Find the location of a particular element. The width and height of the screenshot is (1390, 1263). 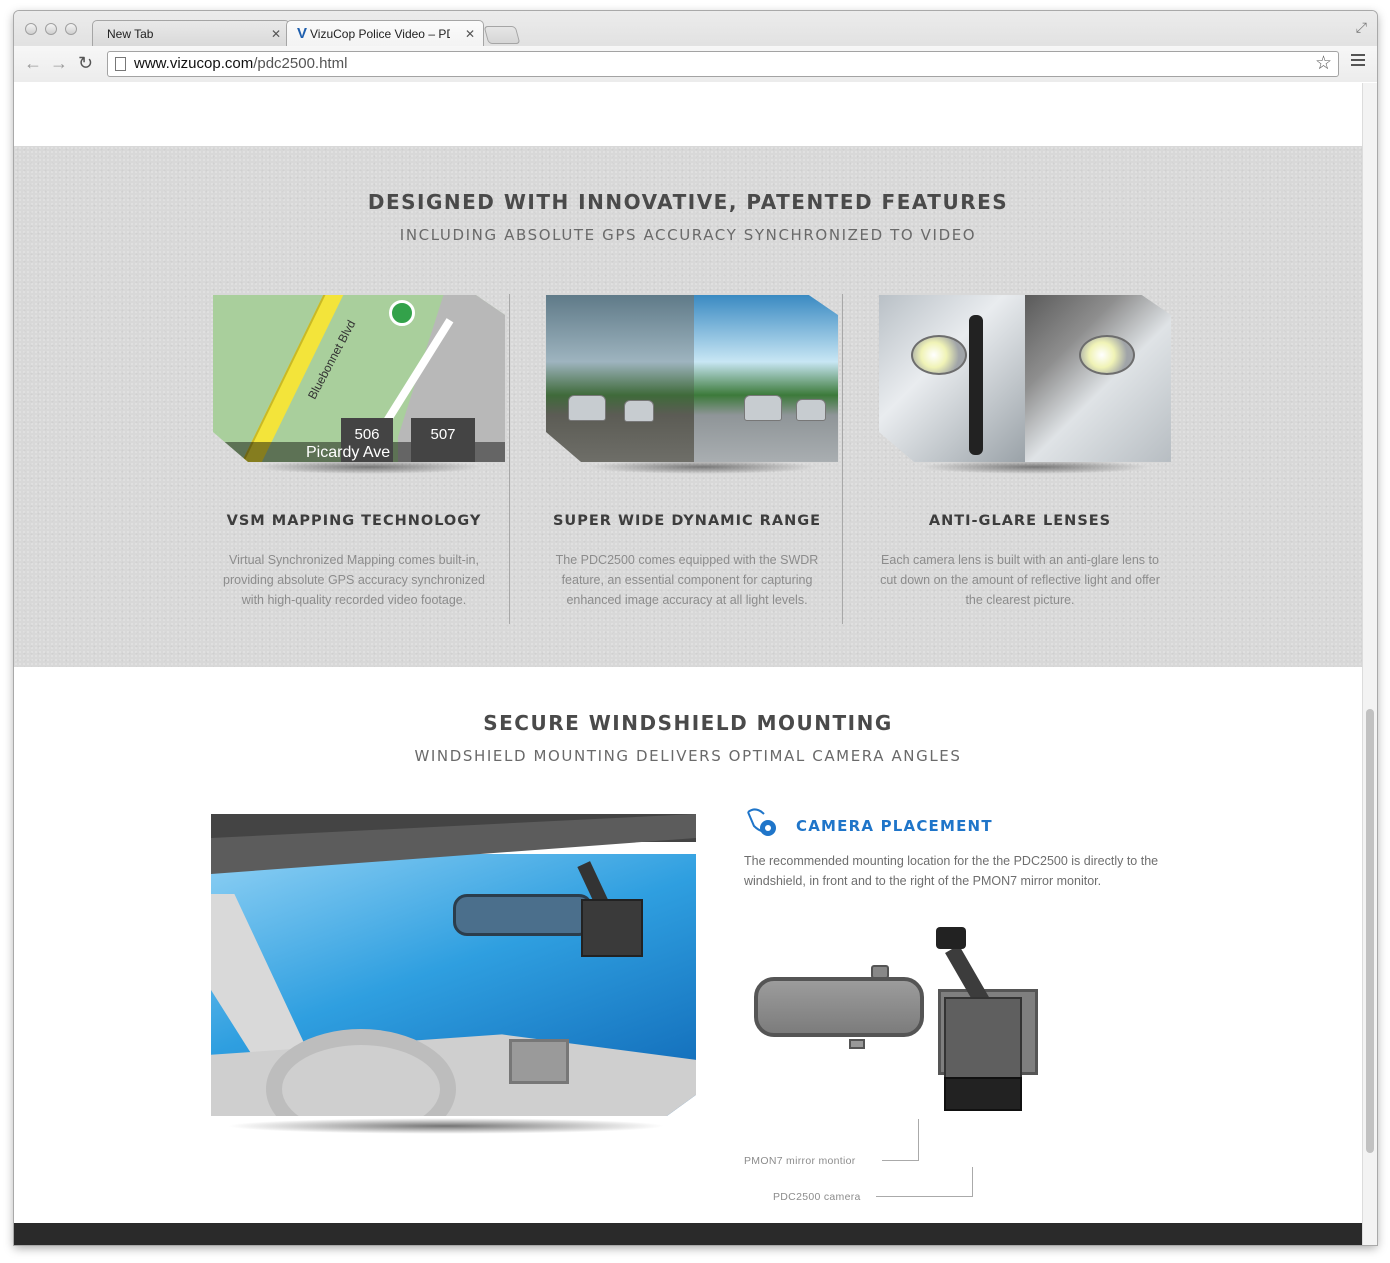

address-bar: www.vizucop.com/pdc2500.html ☆ is located at coordinates (723, 64).